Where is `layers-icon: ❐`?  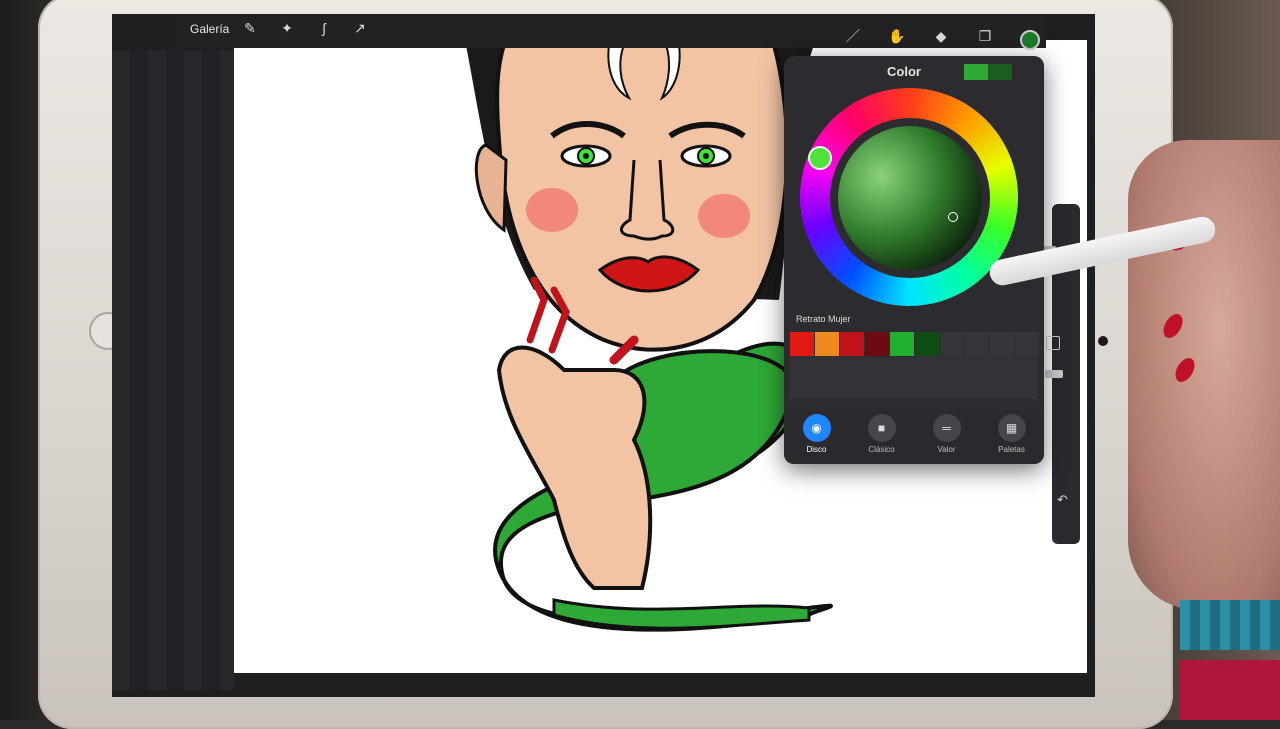 layers-icon: ❐ is located at coordinates (985, 36).